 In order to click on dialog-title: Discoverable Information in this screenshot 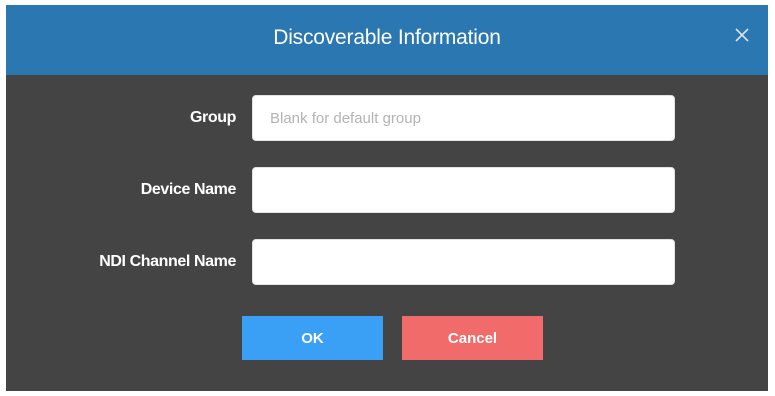, I will do `click(387, 37)`.